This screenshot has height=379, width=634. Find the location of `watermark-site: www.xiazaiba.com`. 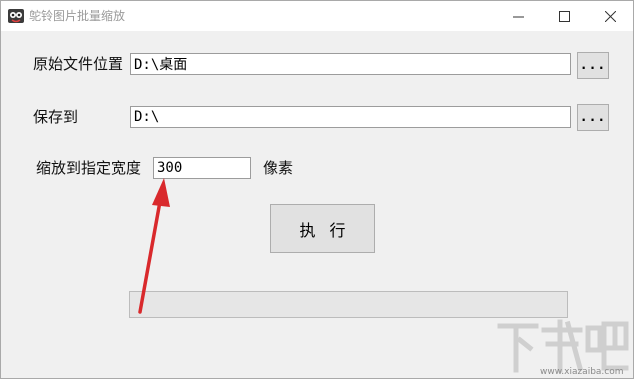

watermark-site: www.xiazaiba.com is located at coordinates (582, 372).